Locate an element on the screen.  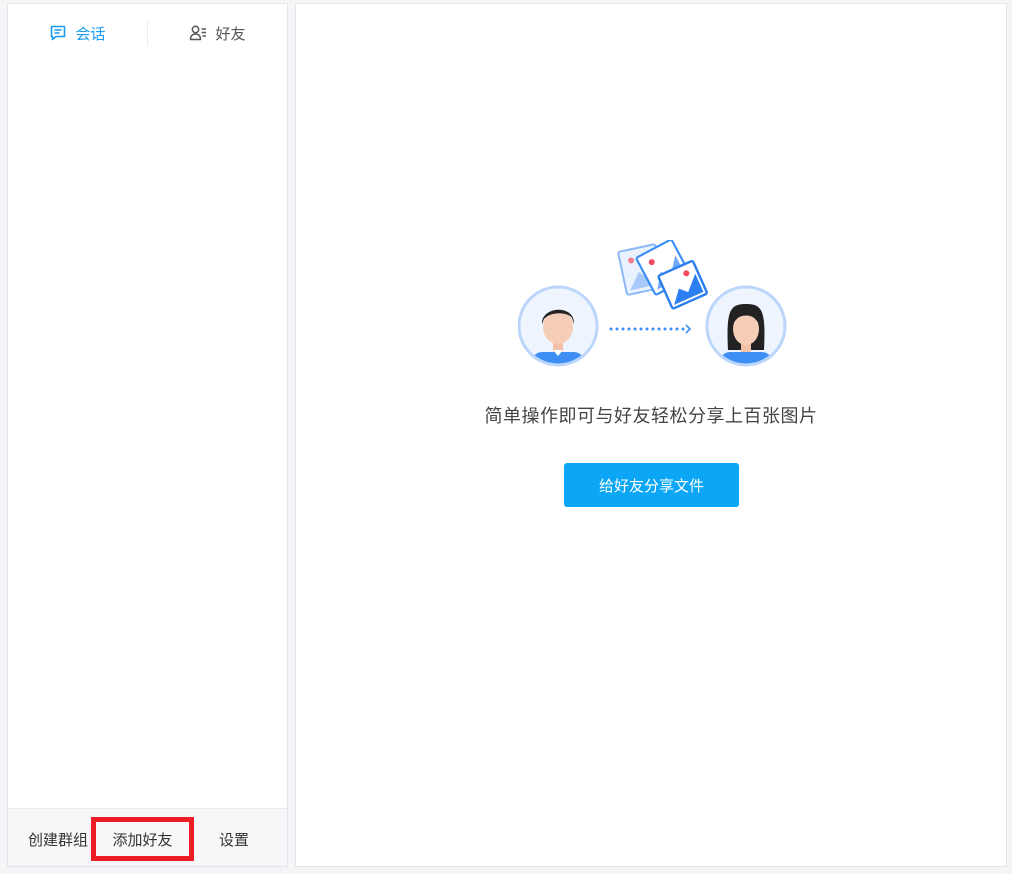
bottom-toolbar: 创建群组 添加好友 设置 is located at coordinates (147, 837).